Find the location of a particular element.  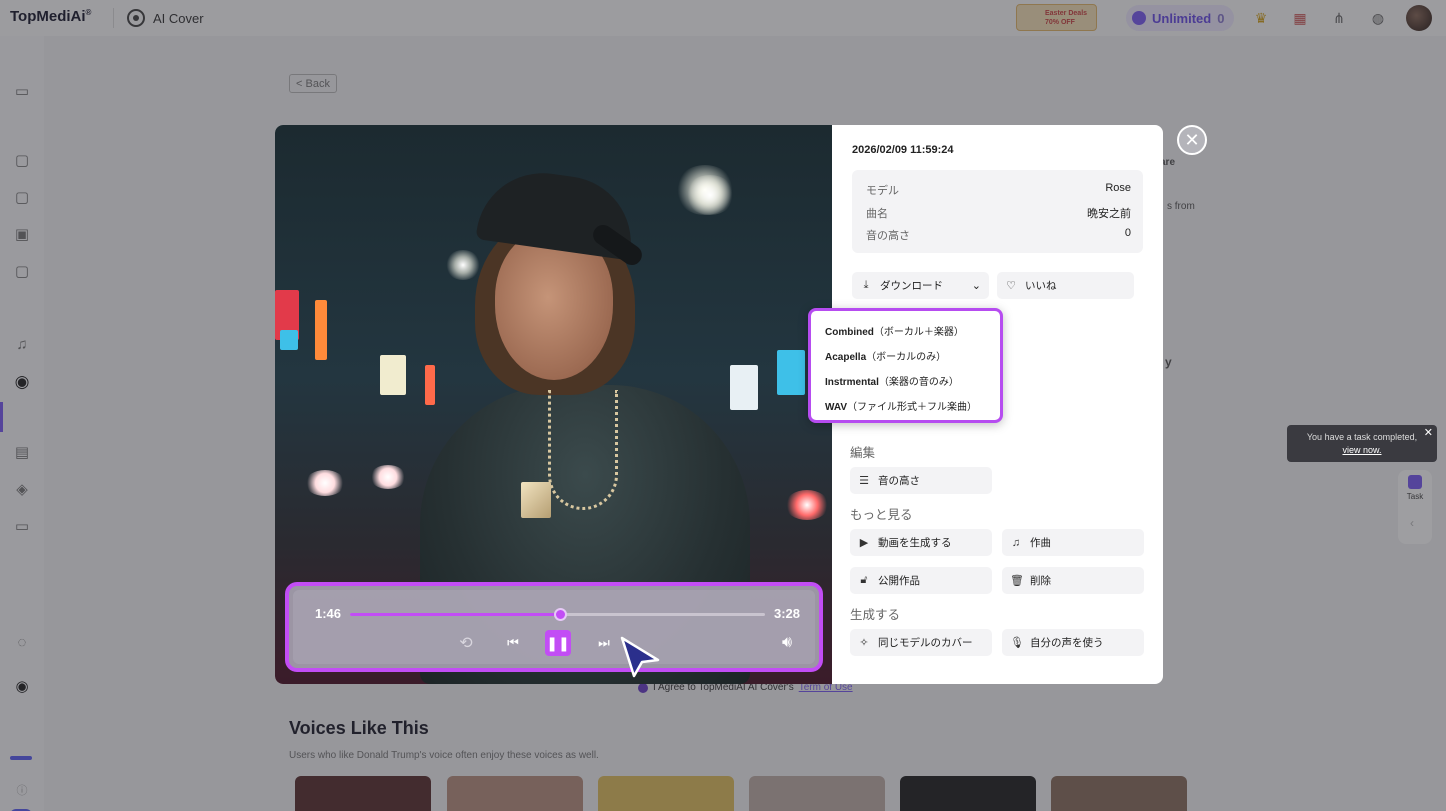

like-button: ♡ いいね is located at coordinates (1065, 285).